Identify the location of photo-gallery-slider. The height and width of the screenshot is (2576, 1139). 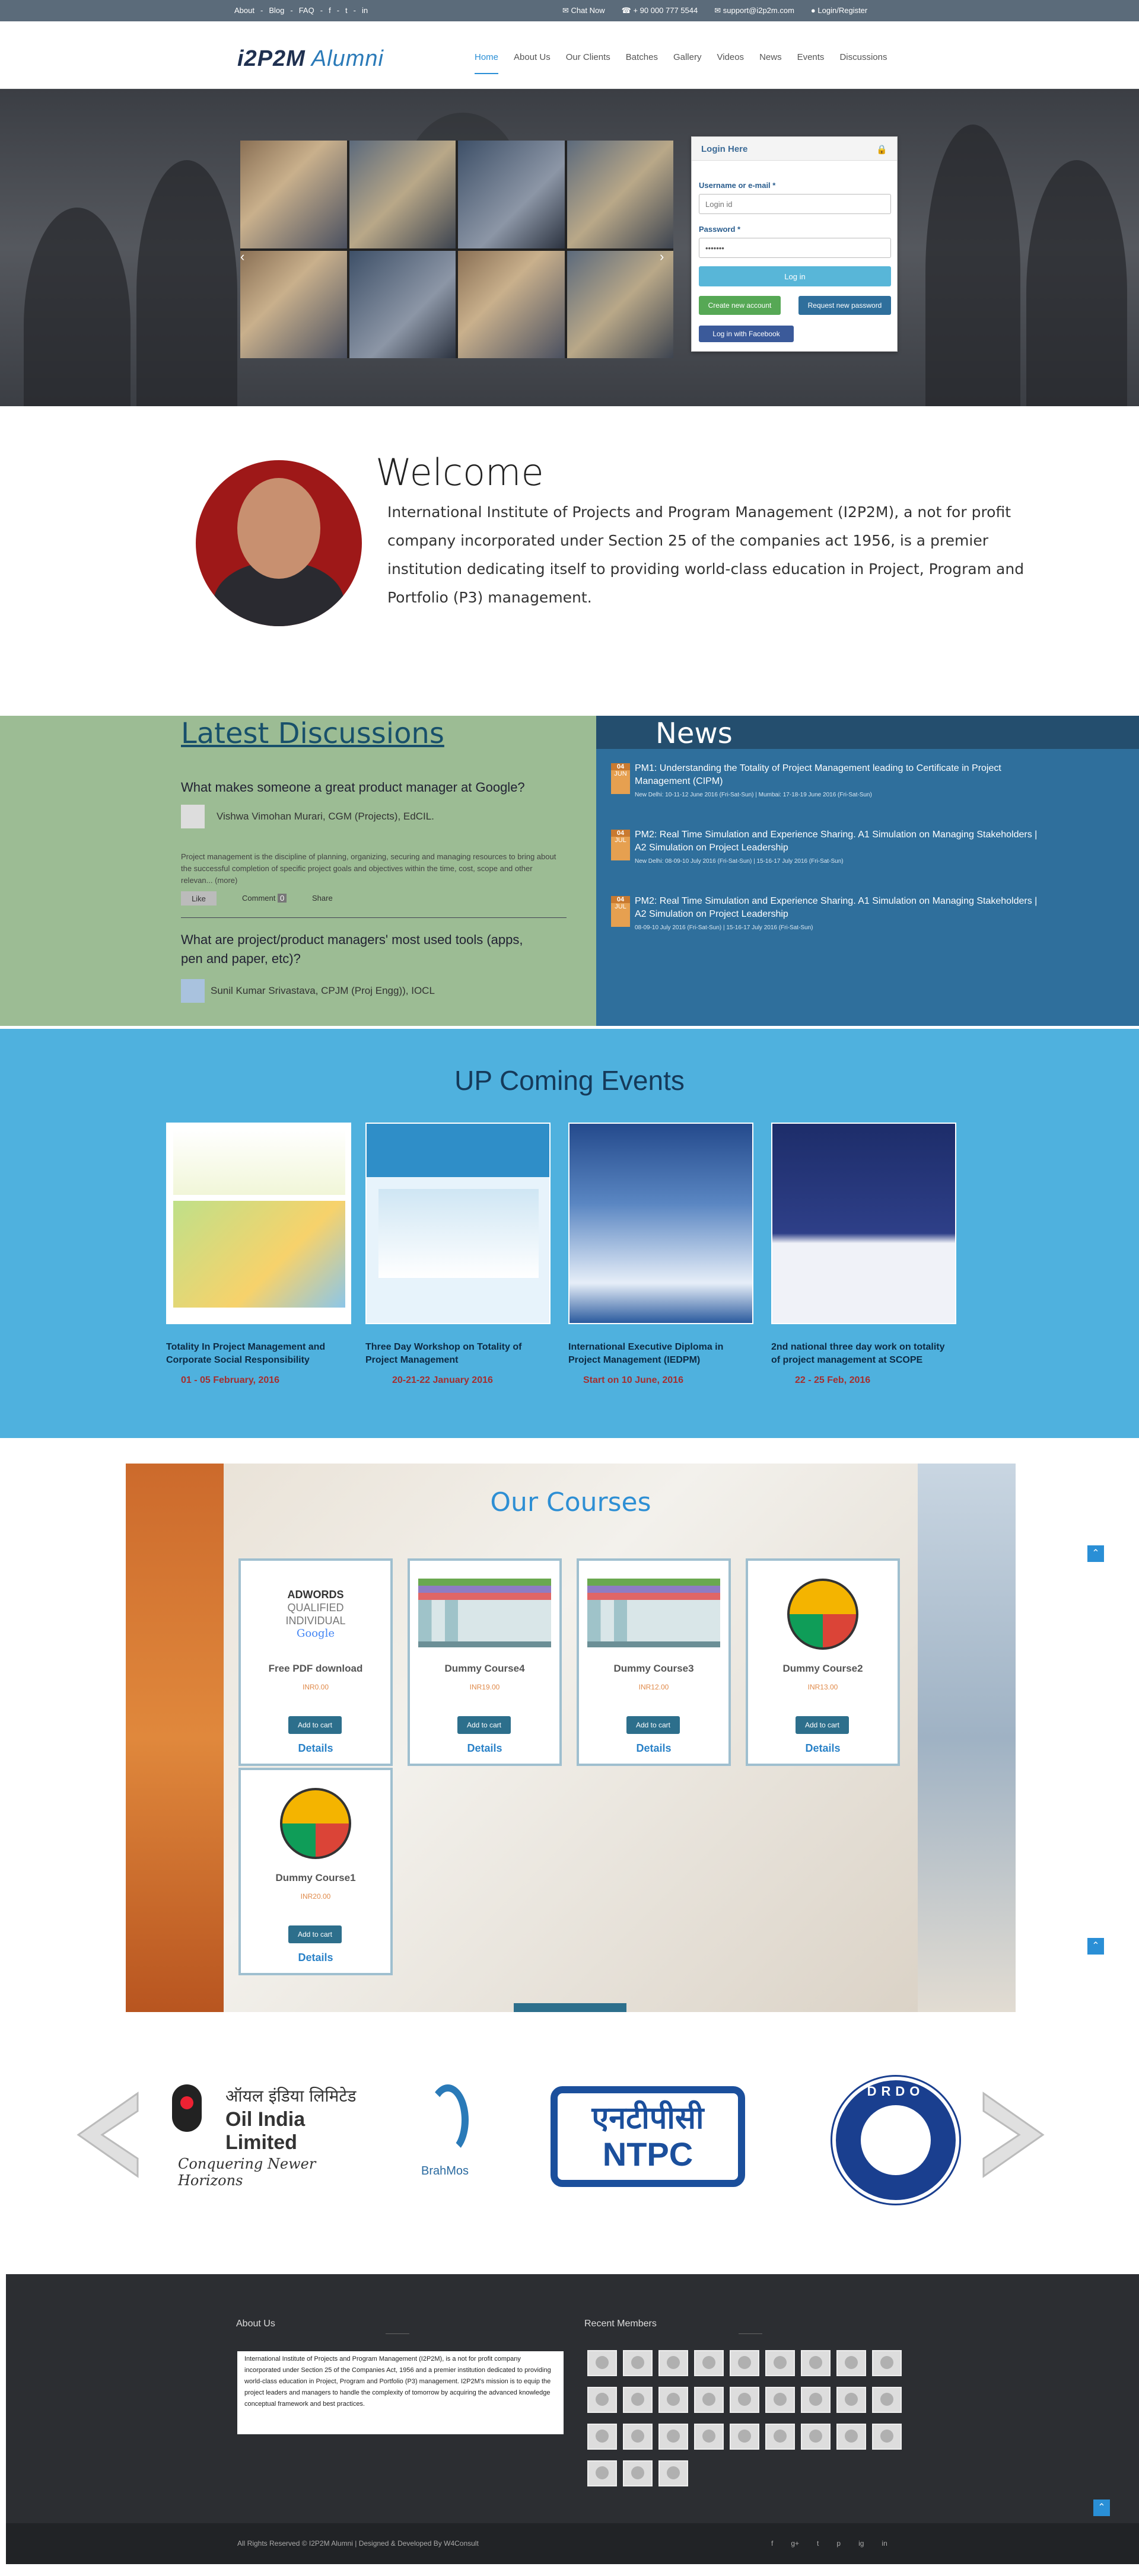
(457, 250).